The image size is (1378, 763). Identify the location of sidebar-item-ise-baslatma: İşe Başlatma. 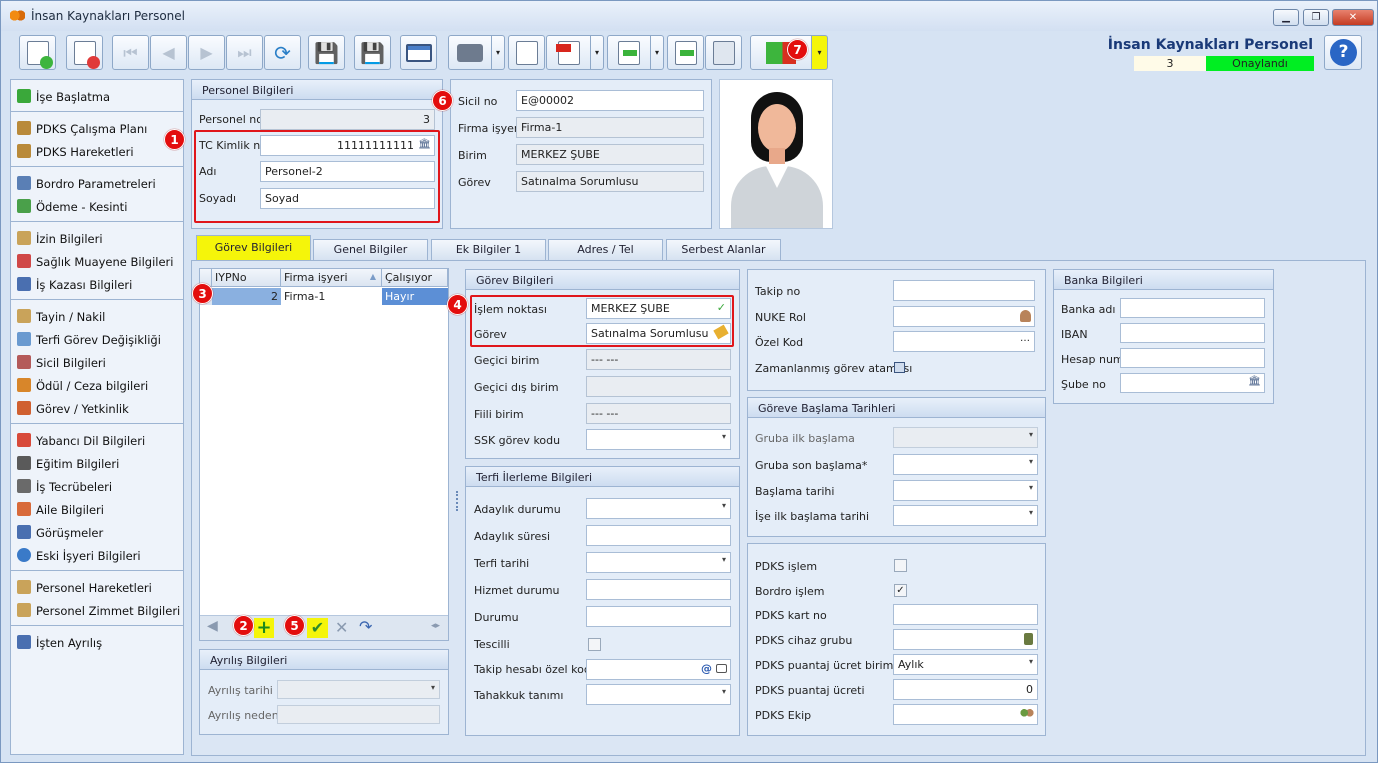
(97, 95).